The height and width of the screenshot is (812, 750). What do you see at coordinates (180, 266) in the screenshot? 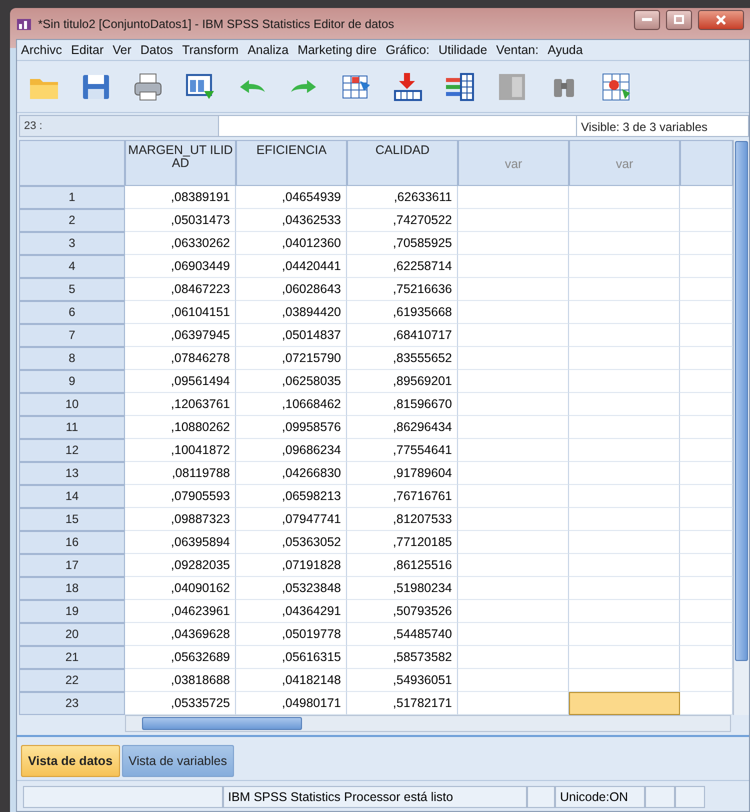
I see `table-cell: ,06903449` at bounding box center [180, 266].